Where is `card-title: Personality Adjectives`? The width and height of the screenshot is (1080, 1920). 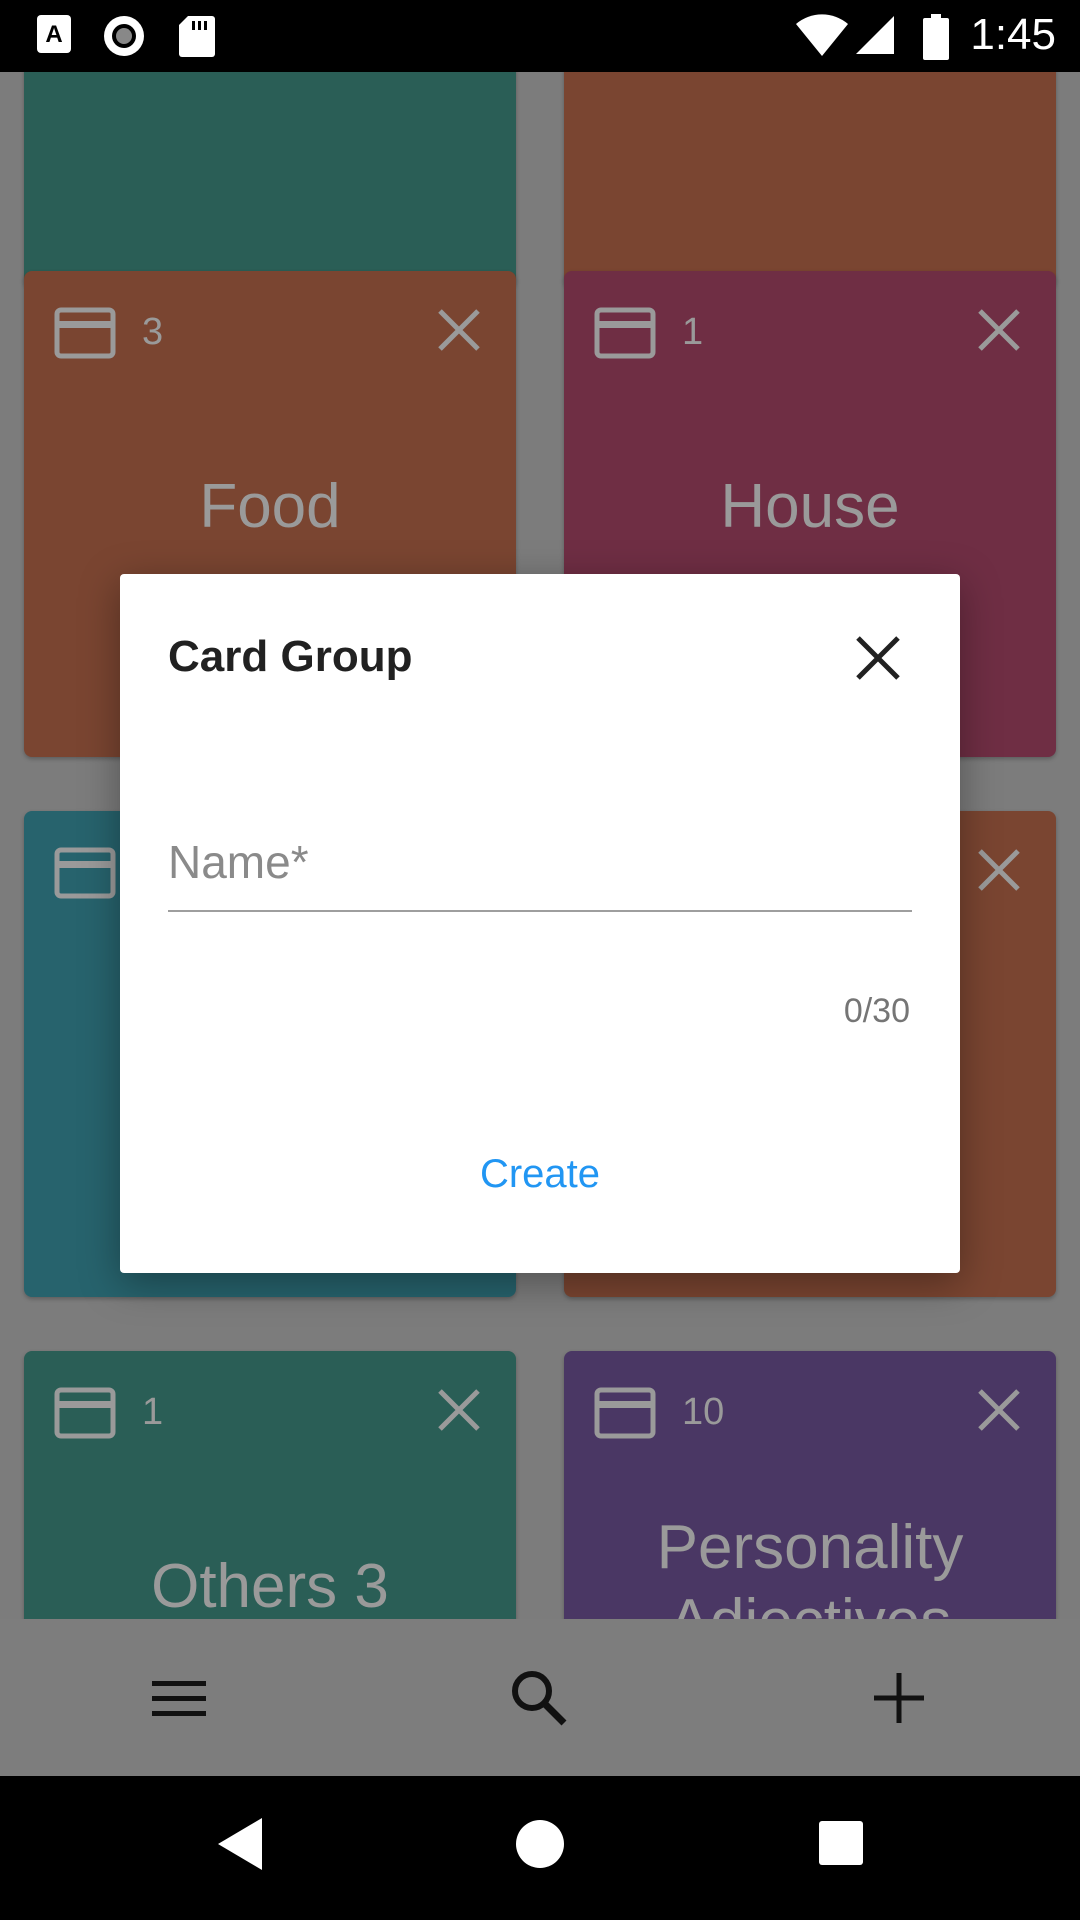 card-title: Personality Adjectives is located at coordinates (810, 1566).